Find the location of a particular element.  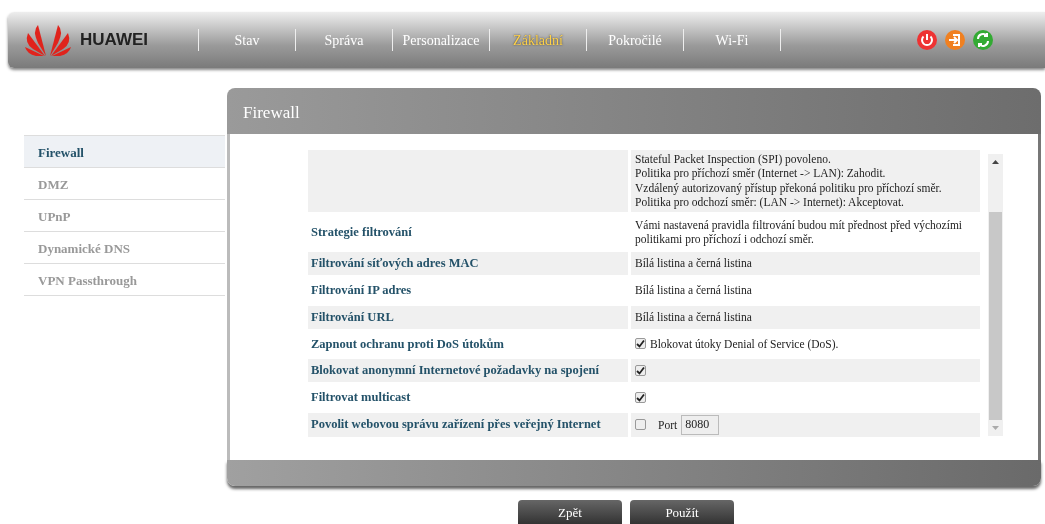

row-label: Filtrování síťových adres MAC is located at coordinates (395, 264).